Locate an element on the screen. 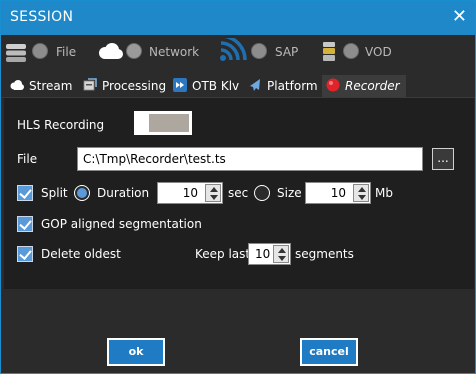  processing-icon is located at coordinates (90, 84).